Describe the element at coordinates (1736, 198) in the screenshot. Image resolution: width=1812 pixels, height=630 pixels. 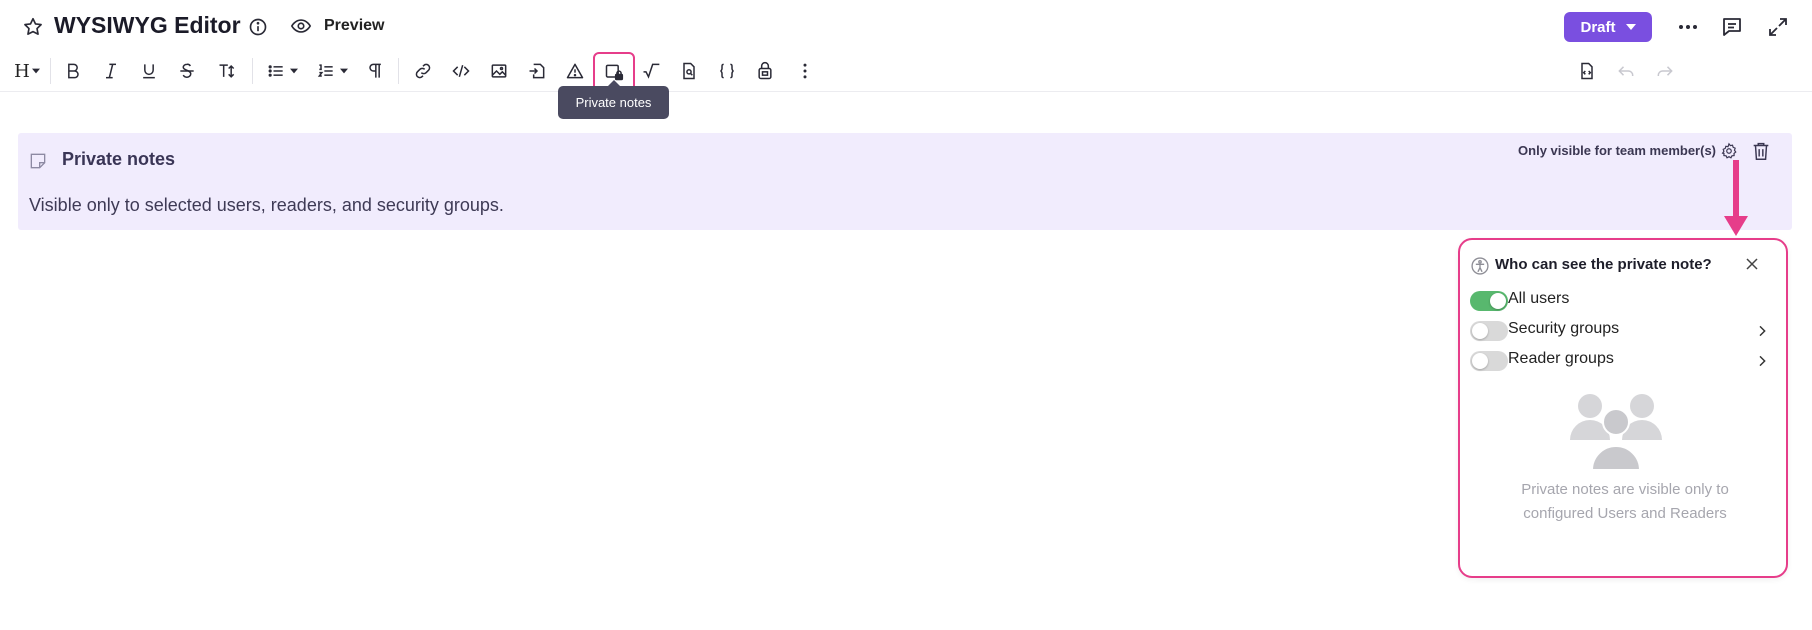
I see `annotation-arrow` at that location.